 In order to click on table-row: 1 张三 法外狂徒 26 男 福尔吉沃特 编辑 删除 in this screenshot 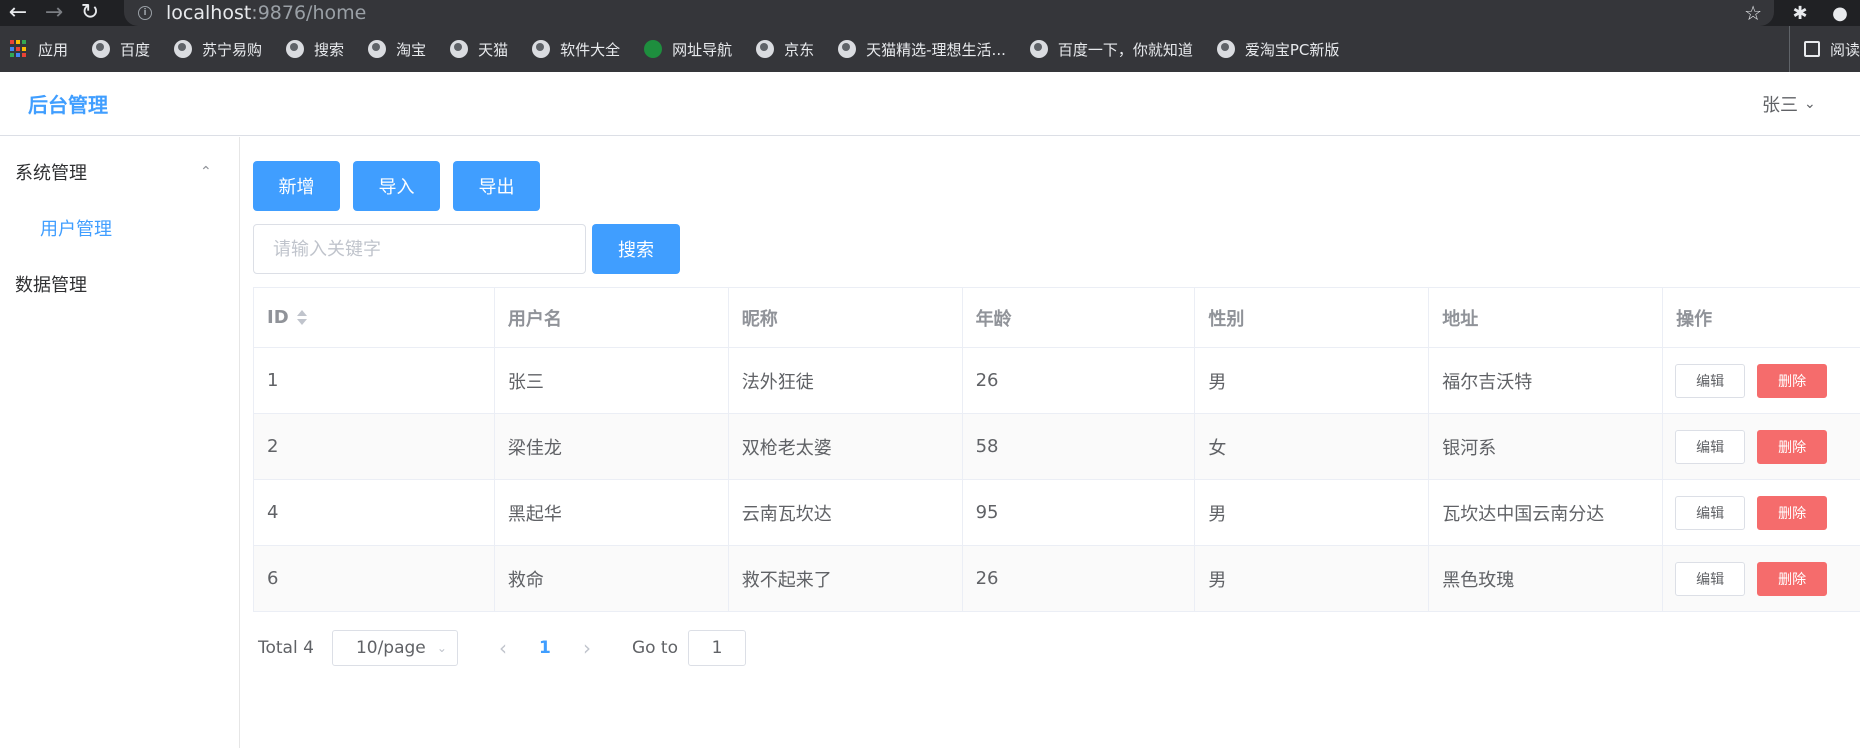, I will do `click(1057, 381)`.